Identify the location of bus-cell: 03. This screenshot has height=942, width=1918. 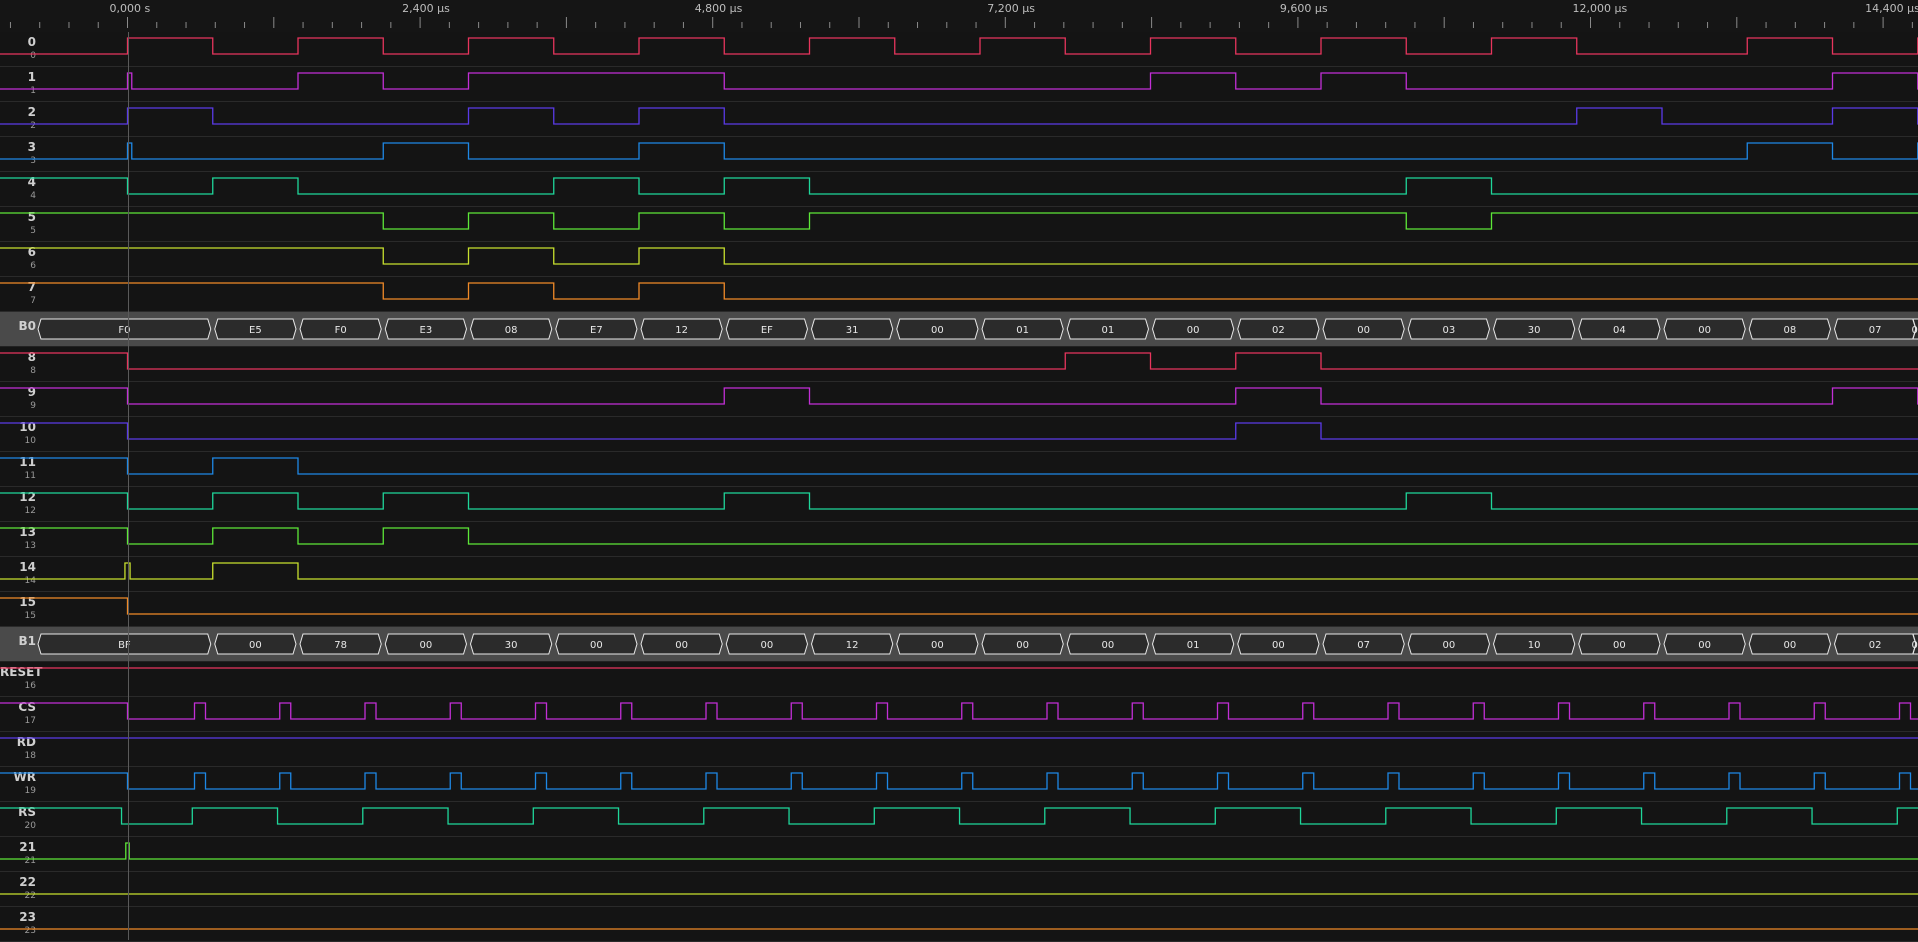
(1449, 329).